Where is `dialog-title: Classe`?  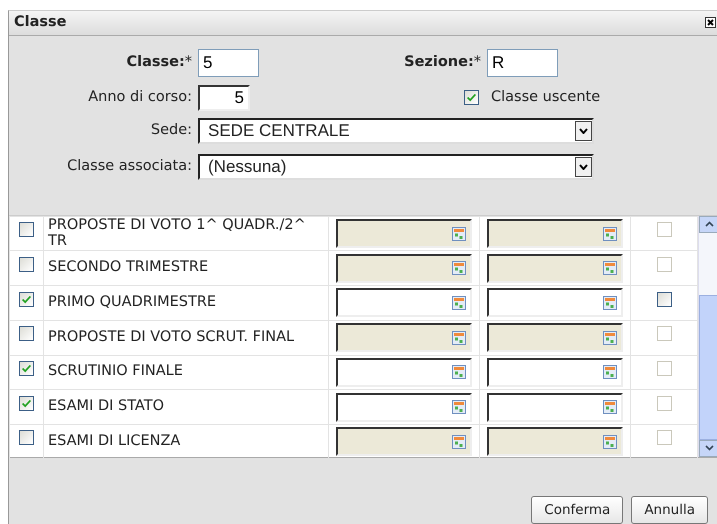
dialog-title: Classe is located at coordinates (40, 22).